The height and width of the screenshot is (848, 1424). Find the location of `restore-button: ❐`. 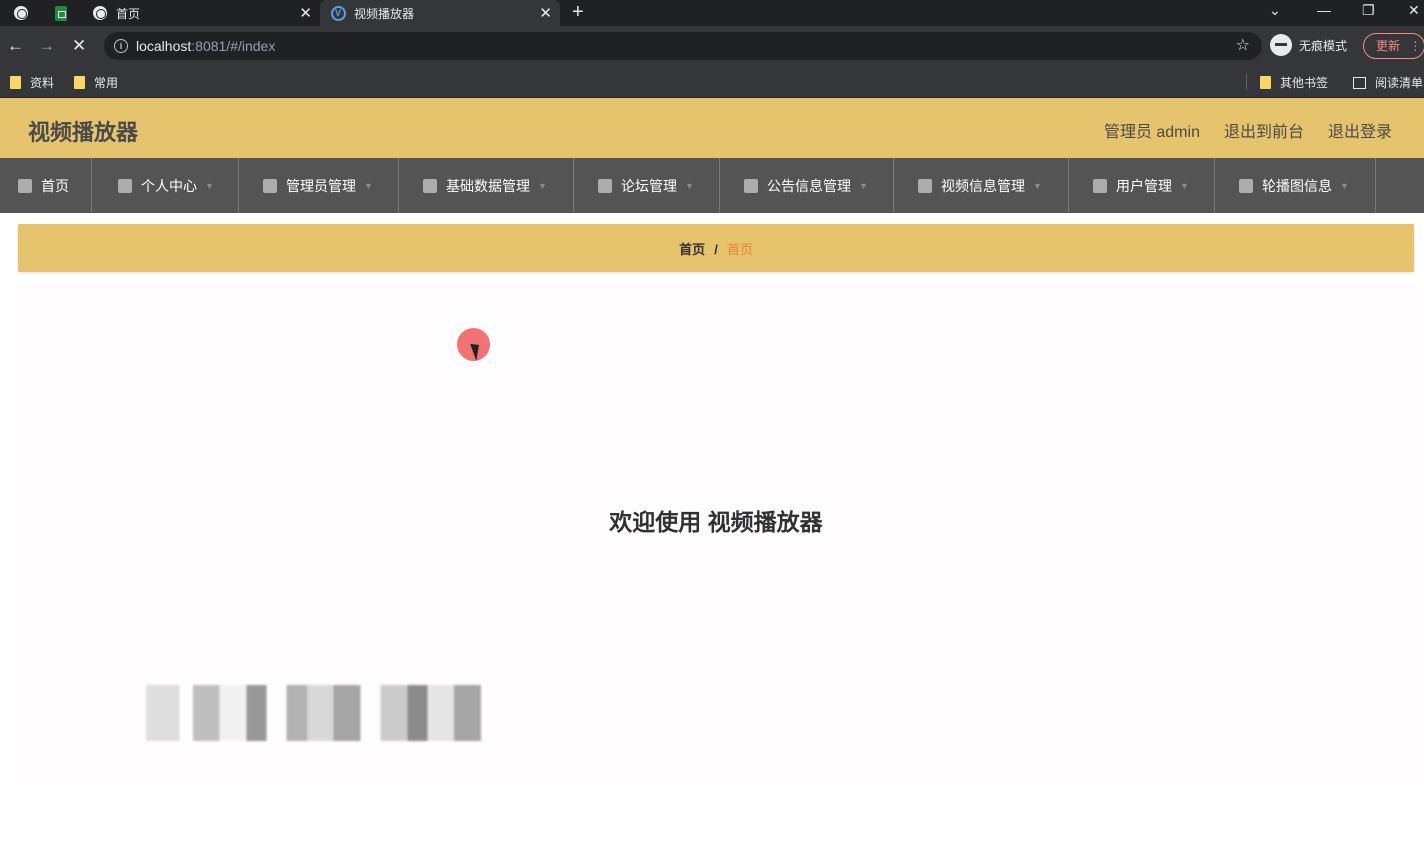

restore-button: ❐ is located at coordinates (1368, 10).